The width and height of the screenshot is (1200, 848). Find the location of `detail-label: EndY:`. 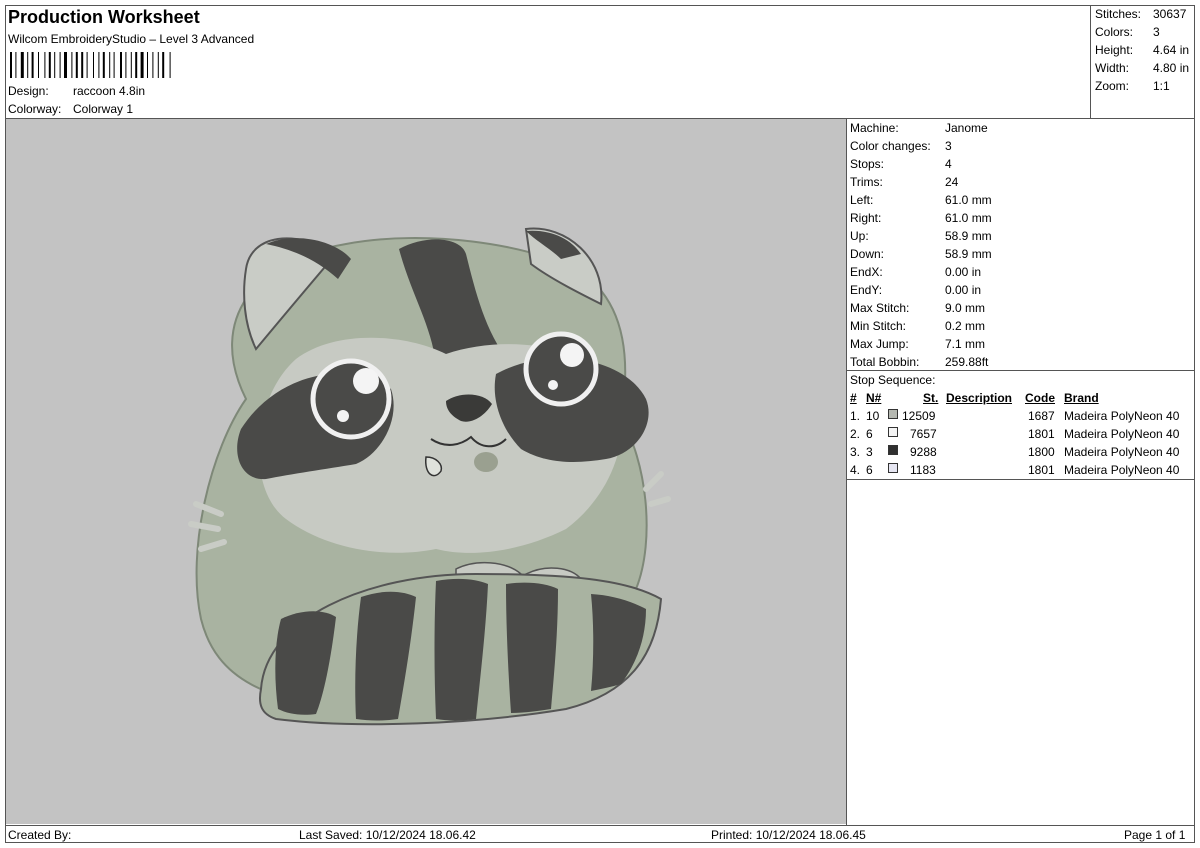

detail-label: EndY: is located at coordinates (866, 290).